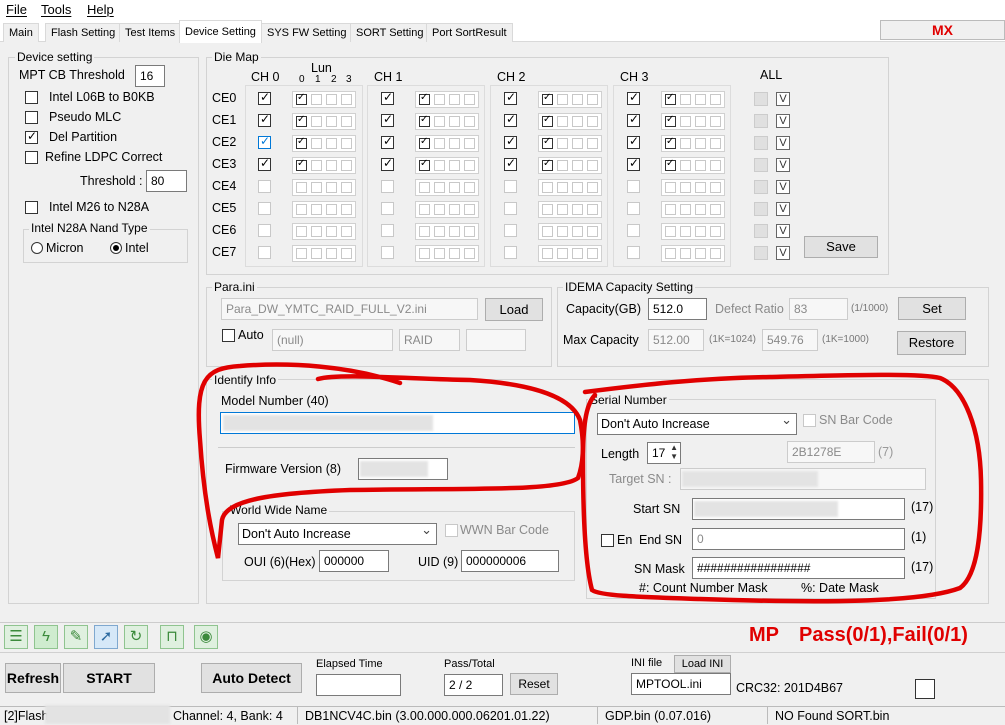  Describe the element at coordinates (228, 335) in the screenshot. I see `auto-checkbox` at that location.